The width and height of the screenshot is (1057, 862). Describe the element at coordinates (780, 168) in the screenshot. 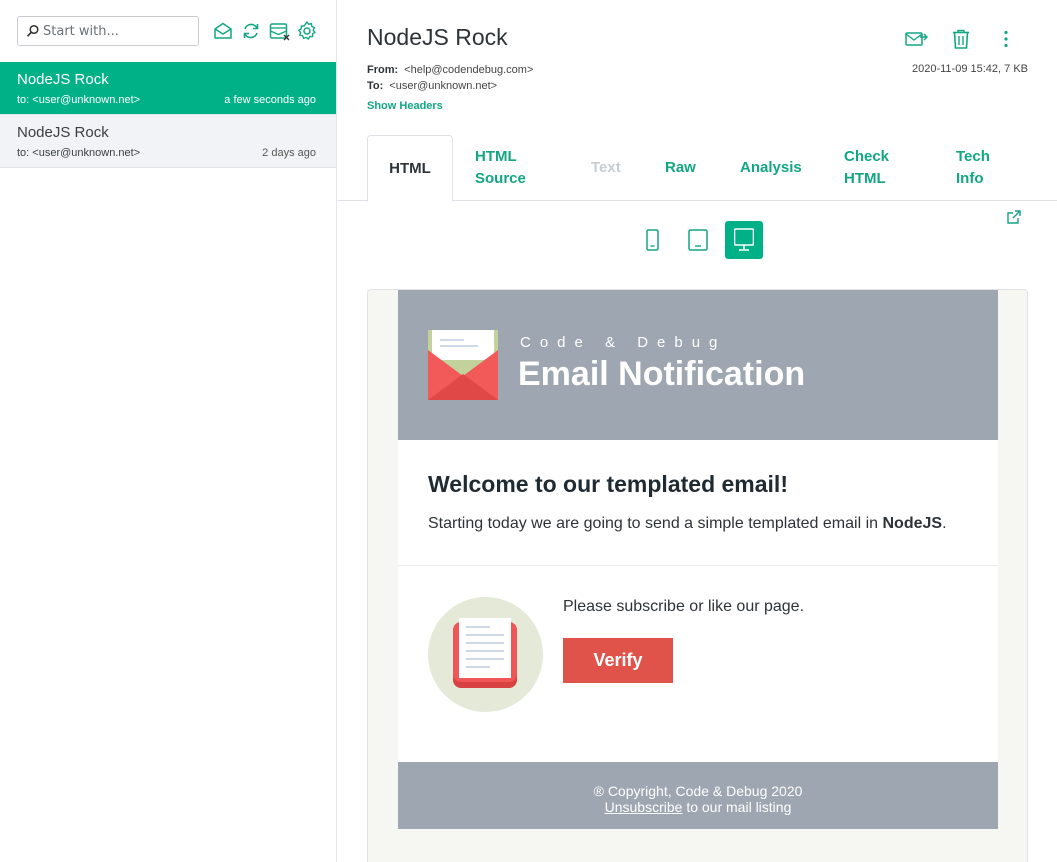

I see `tab-analysis: Analysis` at that location.